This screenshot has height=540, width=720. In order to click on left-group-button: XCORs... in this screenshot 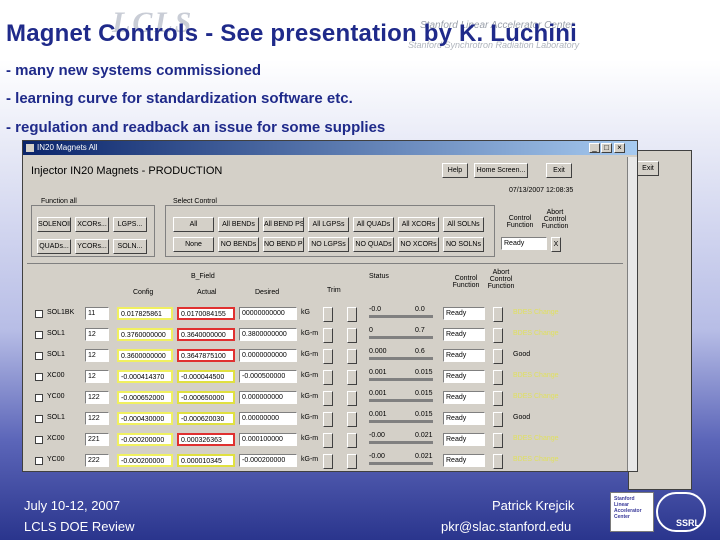, I will do `click(92, 224)`.